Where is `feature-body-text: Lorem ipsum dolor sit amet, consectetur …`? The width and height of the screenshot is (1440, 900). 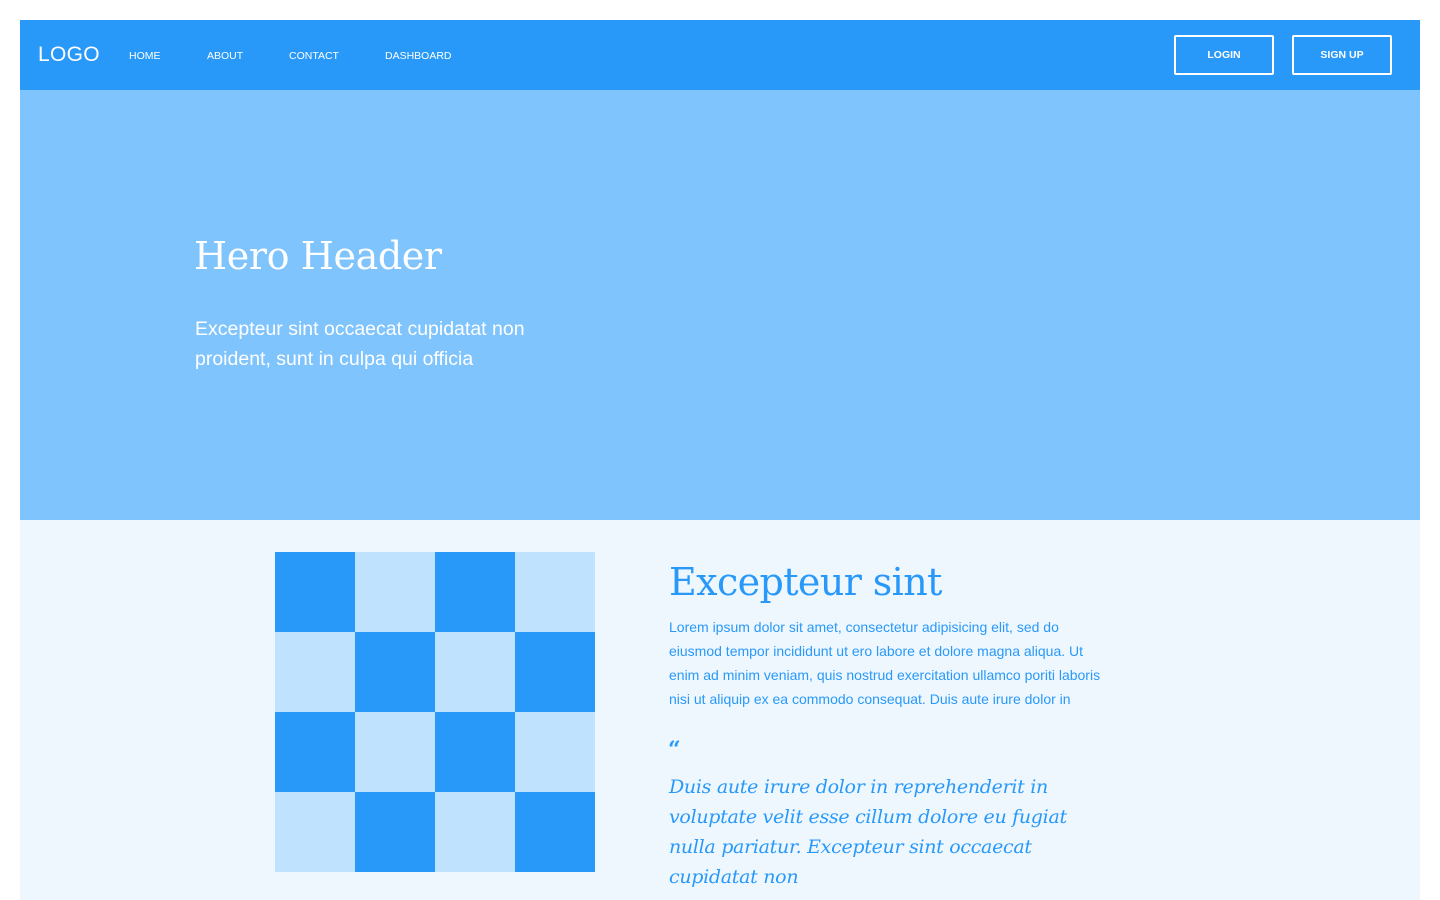 feature-body-text: Lorem ipsum dolor sit amet, consectetur … is located at coordinates (885, 663).